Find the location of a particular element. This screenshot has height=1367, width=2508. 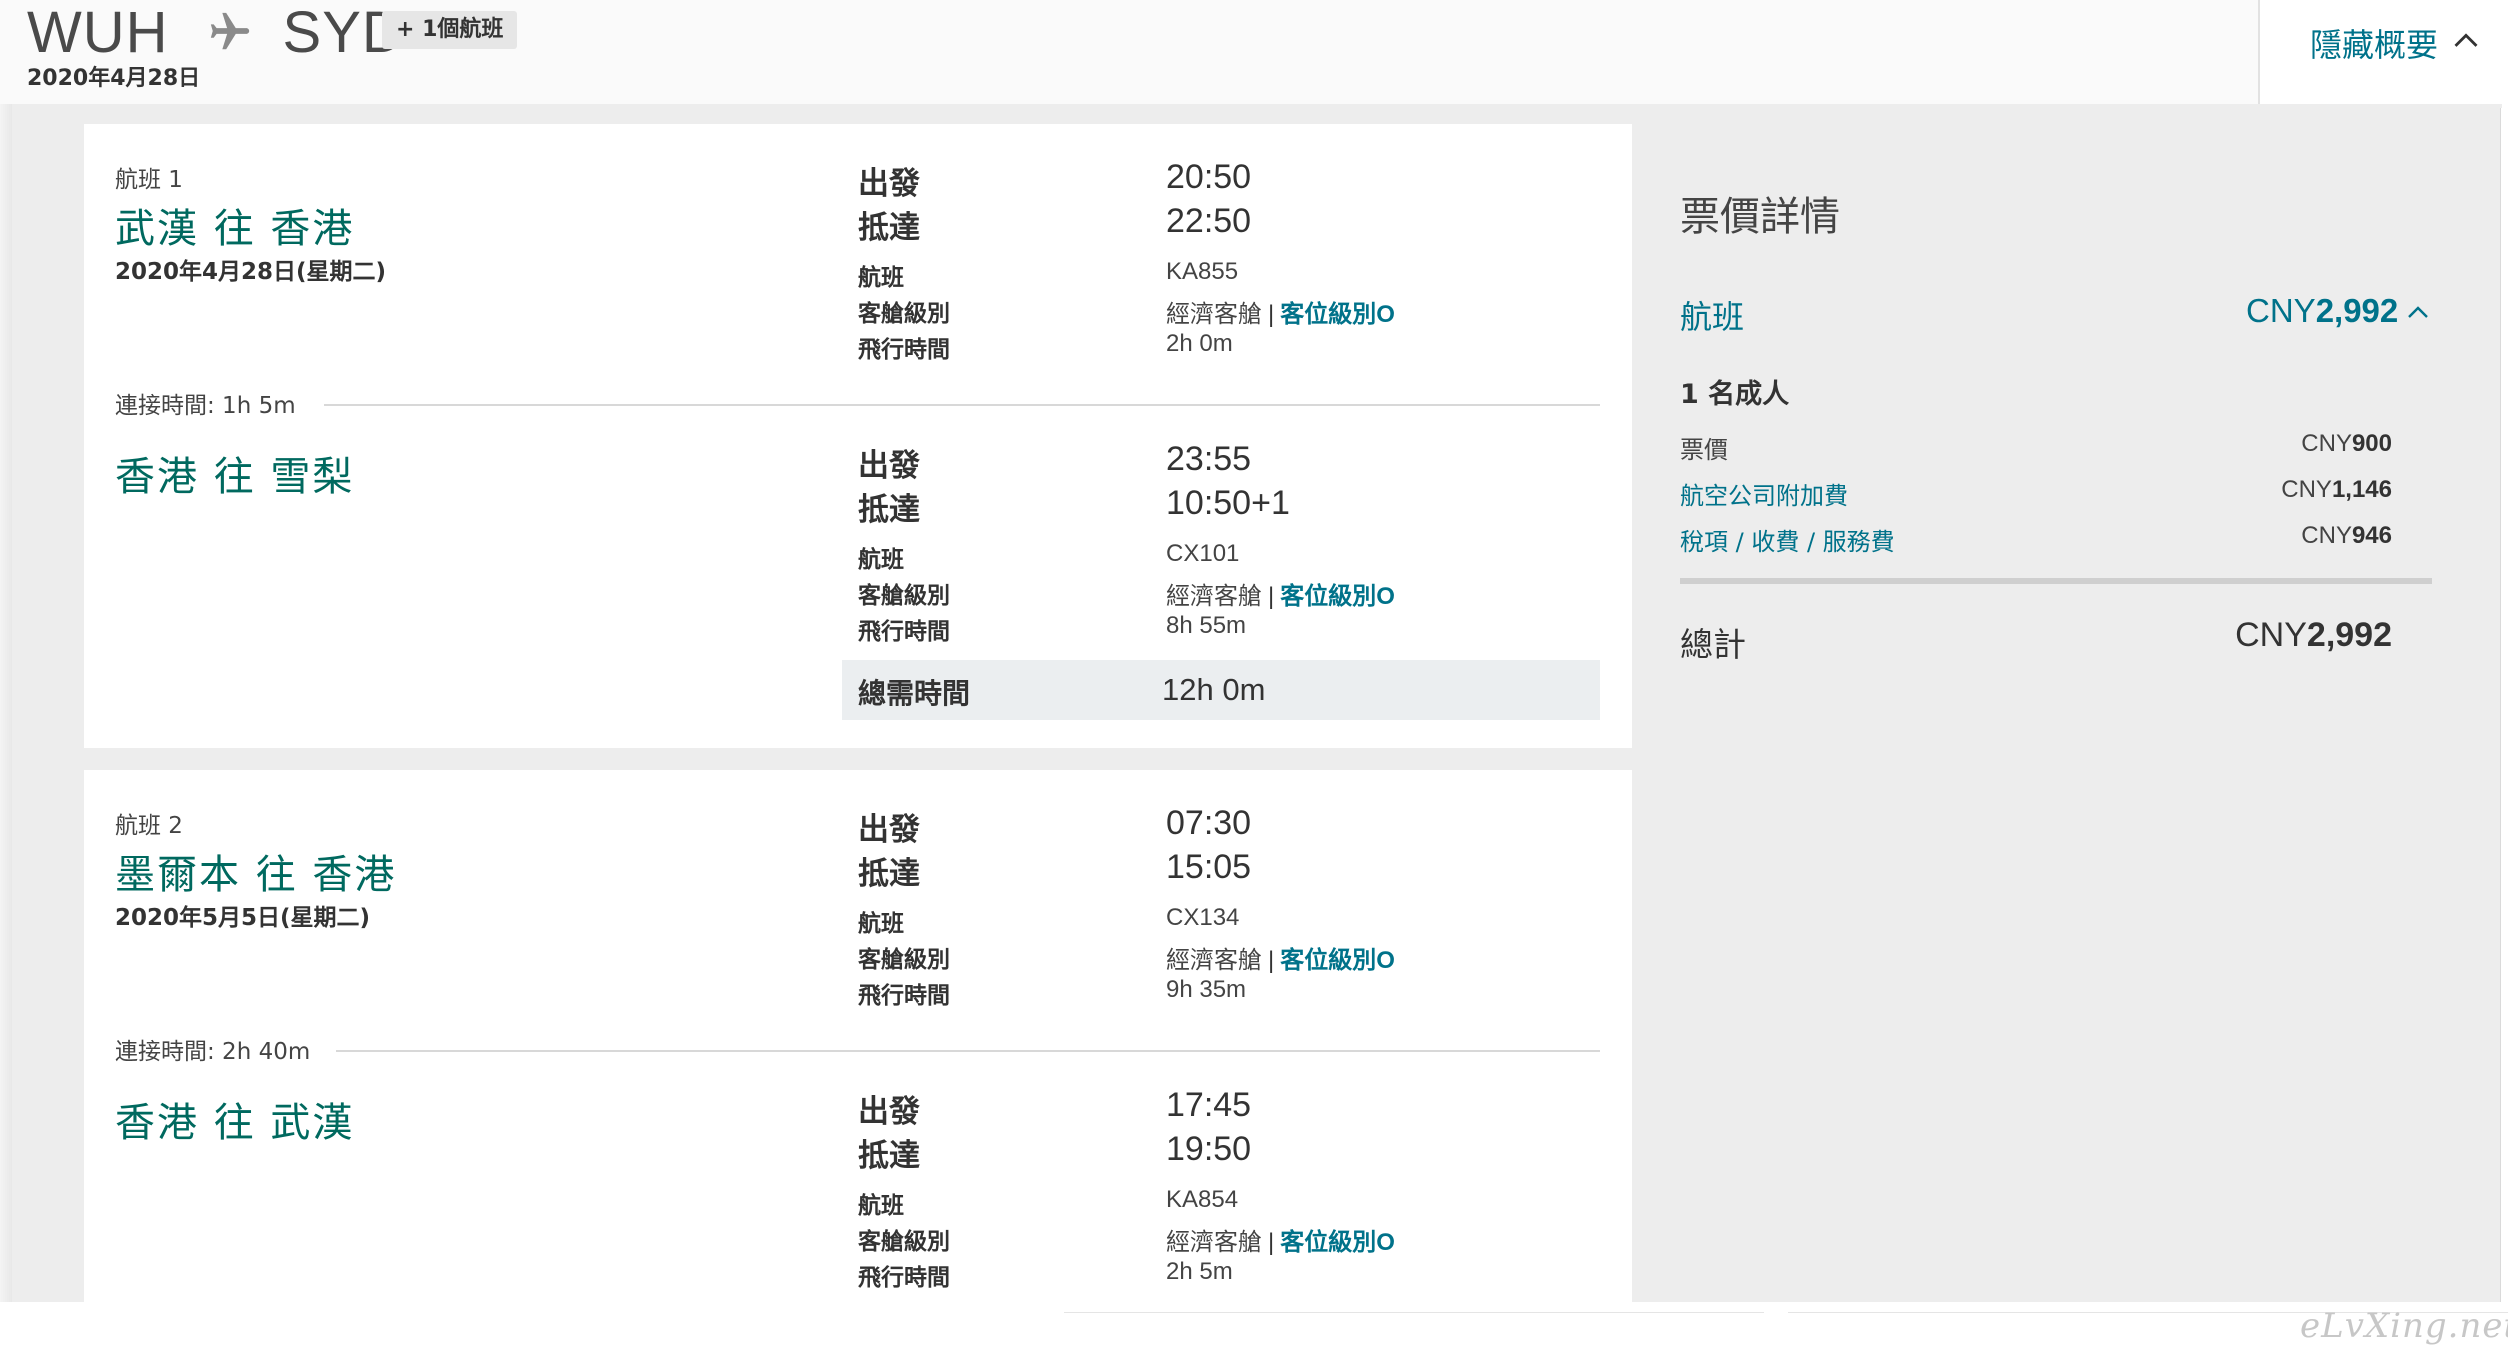

watermark: eLvXing.net is located at coordinates (2404, 1326).